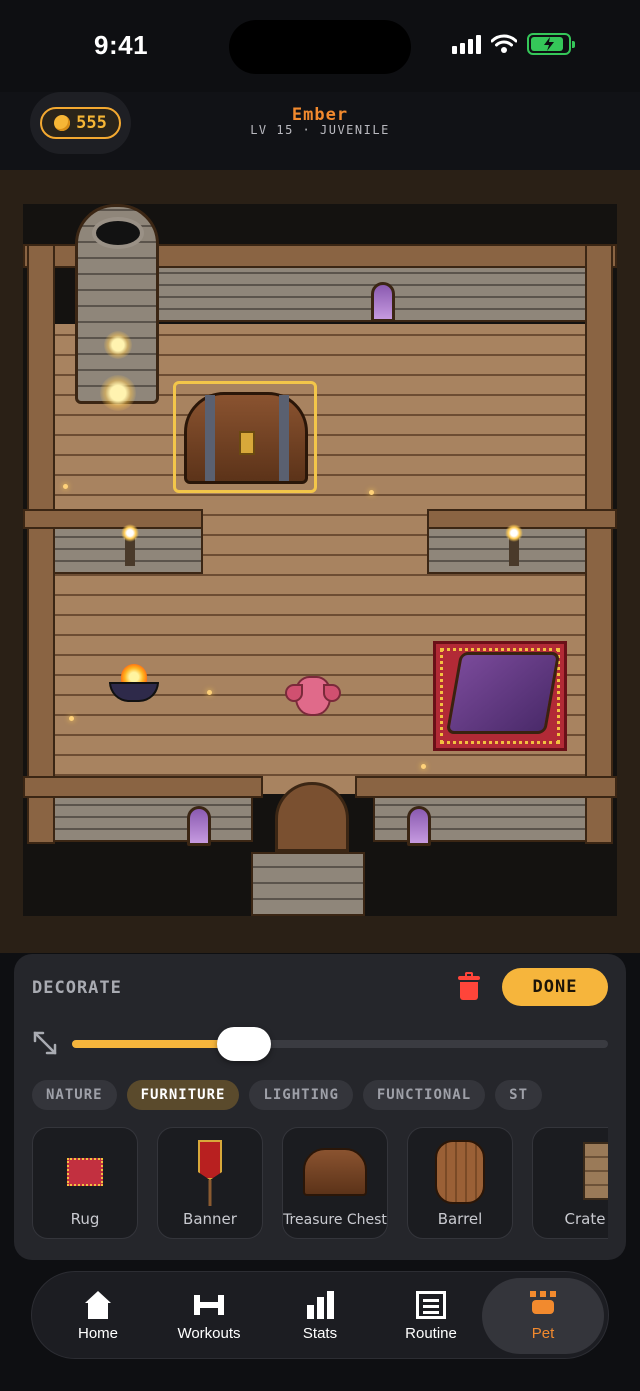 This screenshot has width=640, height=1391. What do you see at coordinates (117, 307) in the screenshot?
I see `stone-tower` at bounding box center [117, 307].